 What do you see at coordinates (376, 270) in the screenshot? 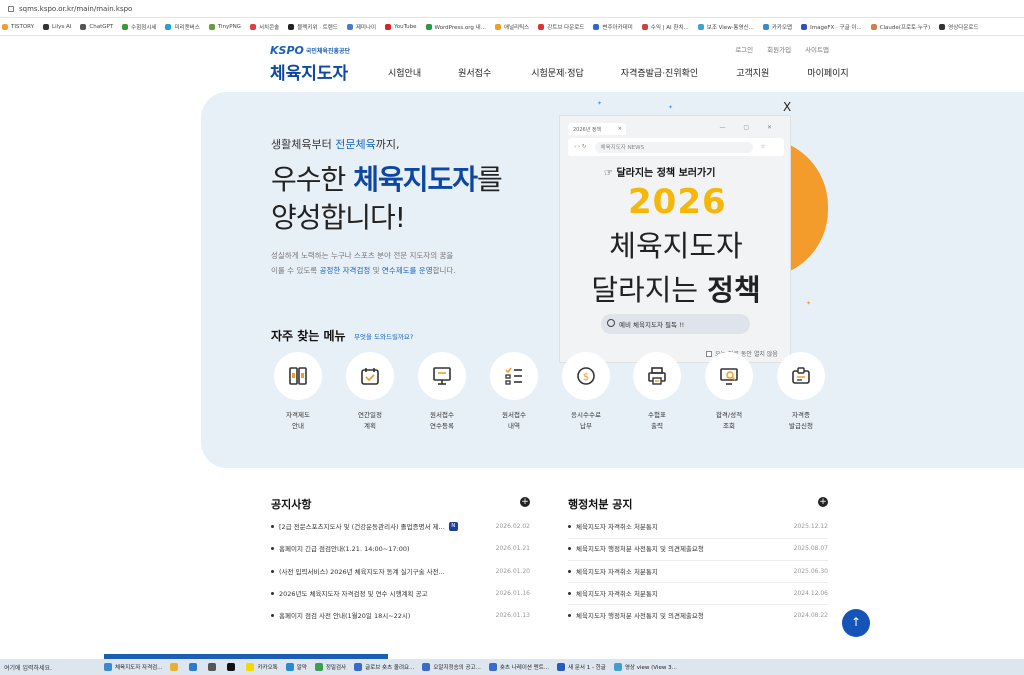
I see `hero-desc-text: 및` at bounding box center [376, 270].